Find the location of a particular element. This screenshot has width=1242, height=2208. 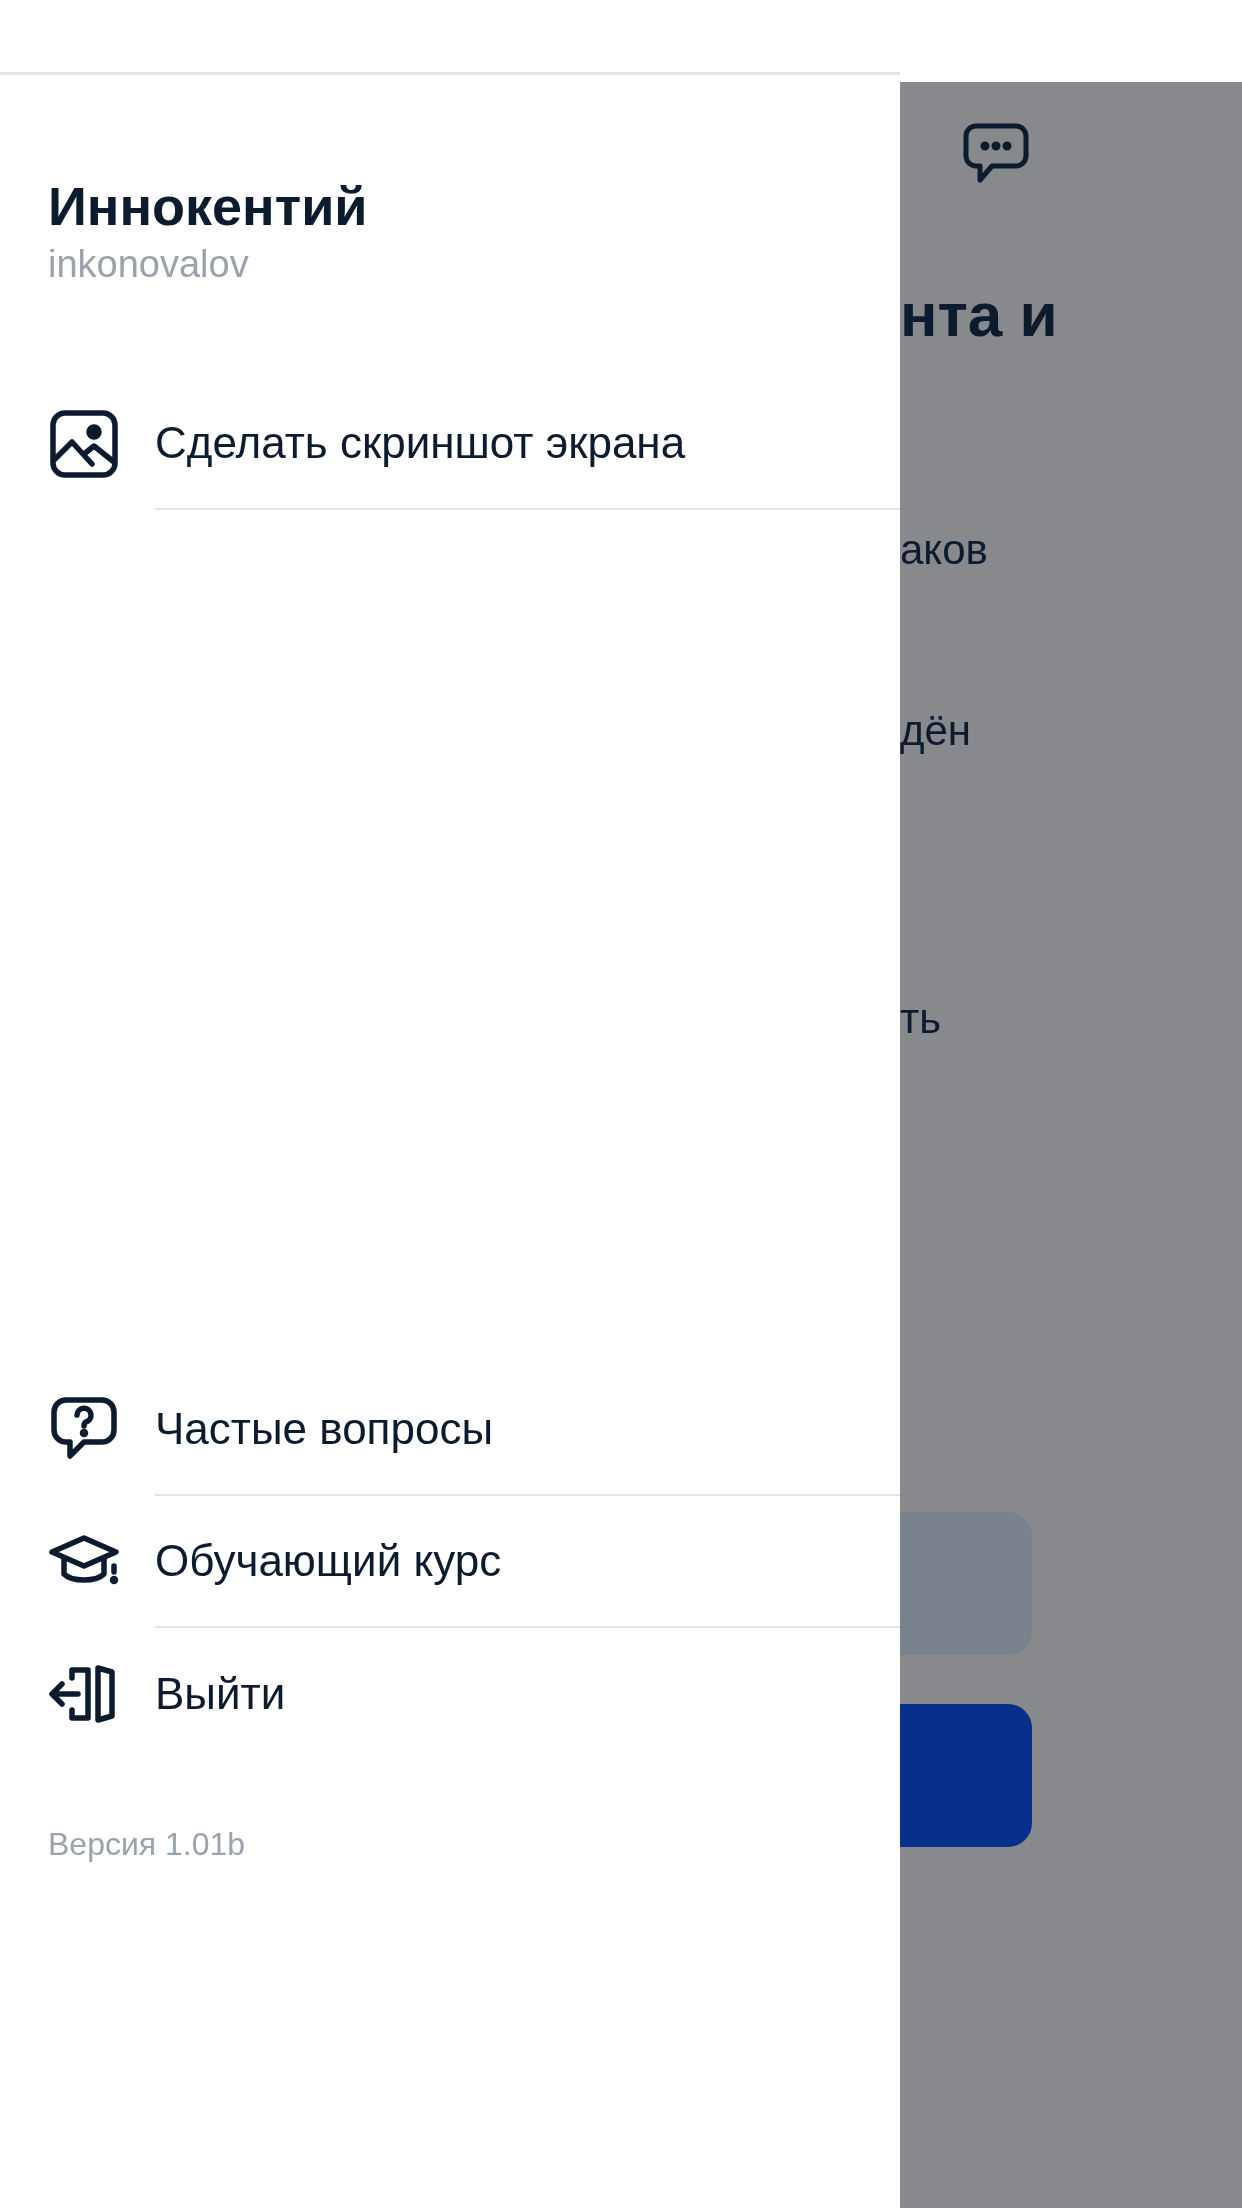

version-label: Версия 1.01b is located at coordinates (147, 1844).